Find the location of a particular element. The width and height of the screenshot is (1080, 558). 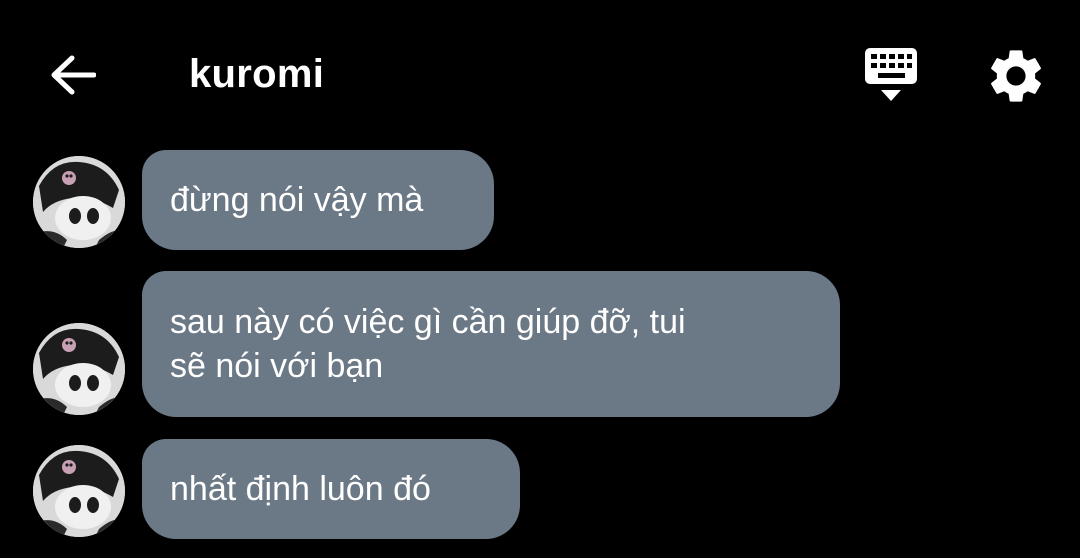

keyboard-hide-button is located at coordinates (891, 76).